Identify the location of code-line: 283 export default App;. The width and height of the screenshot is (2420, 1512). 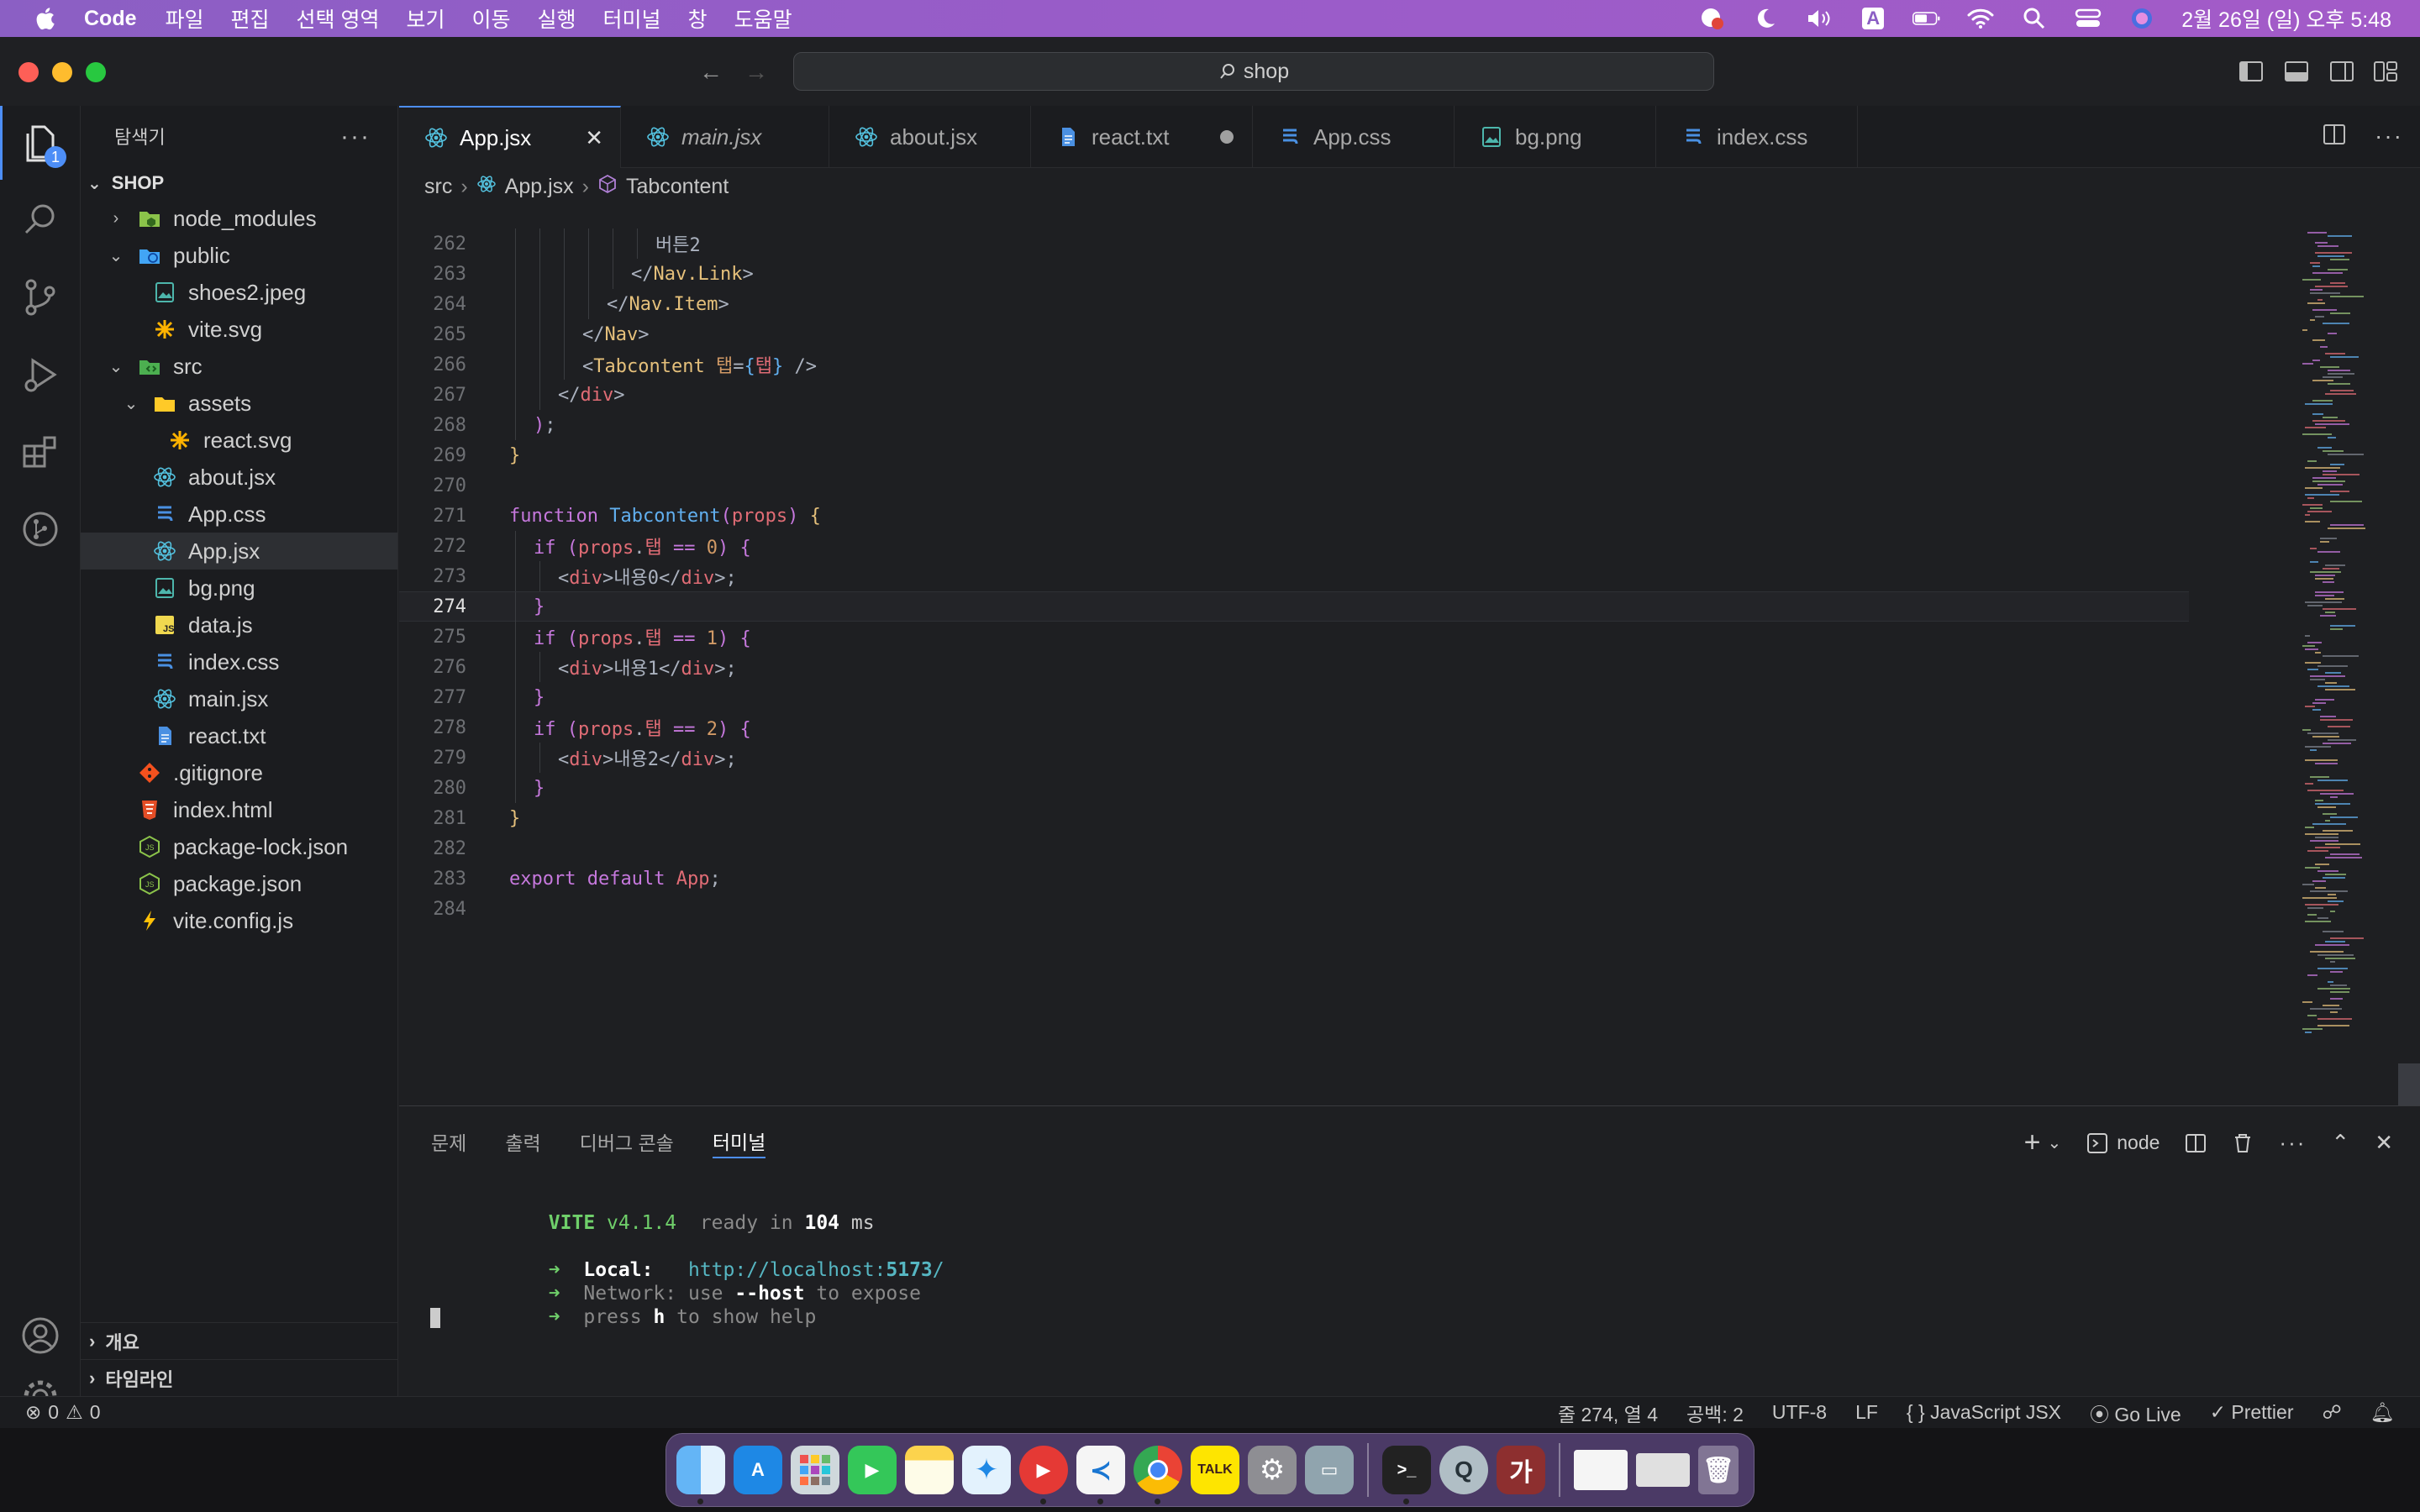
(1294, 879).